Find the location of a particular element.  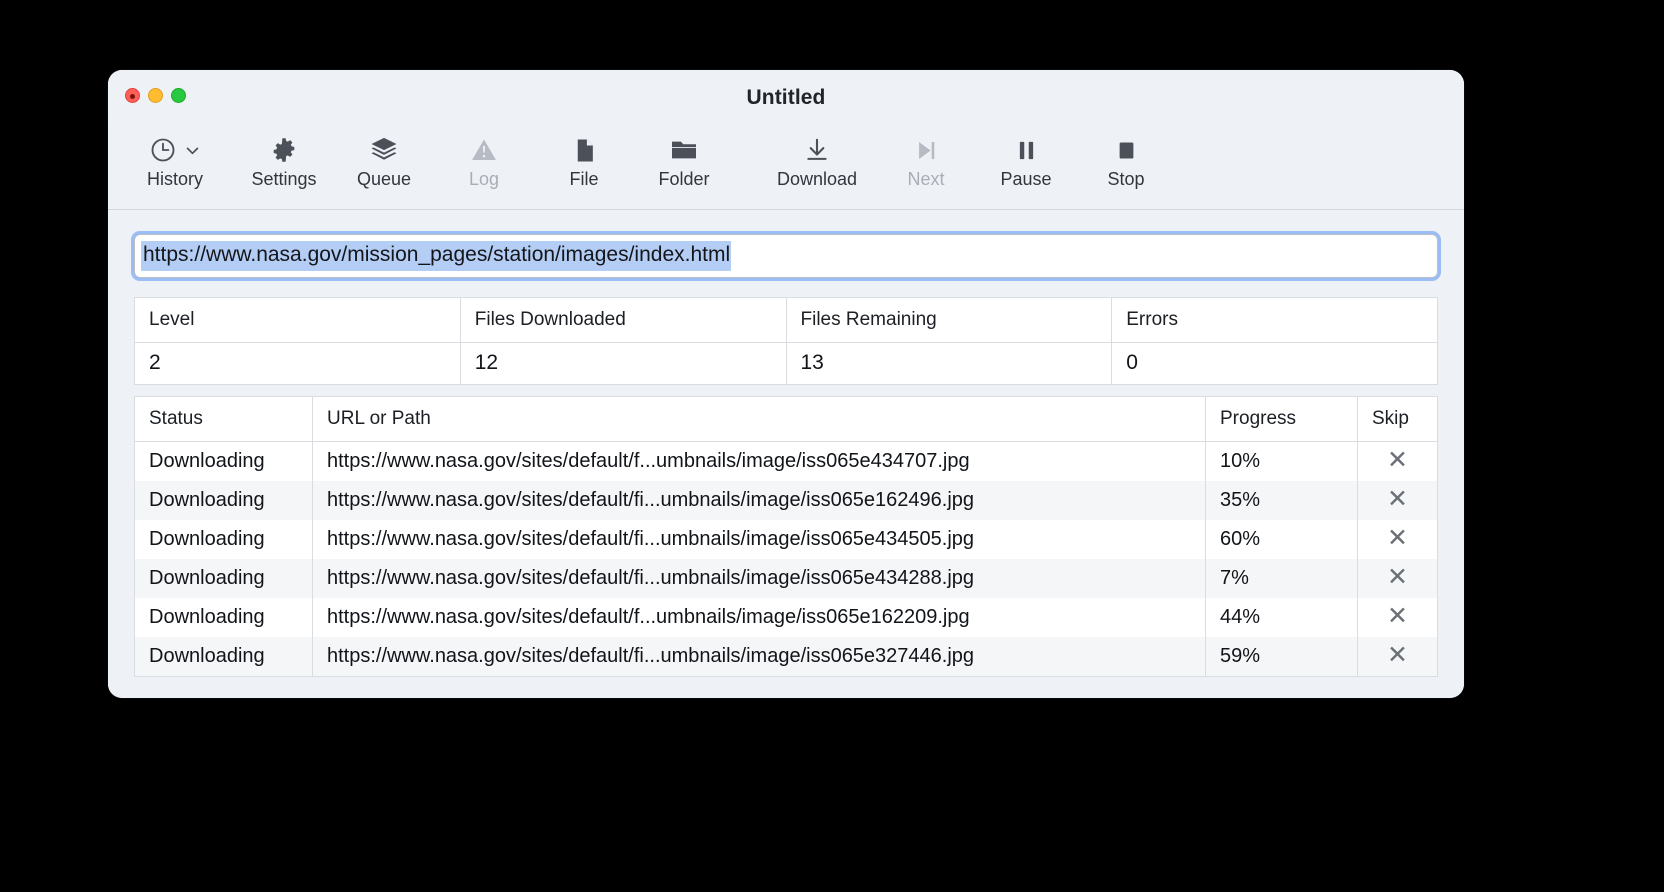

toolbar-label-download: Download is located at coordinates (817, 179).